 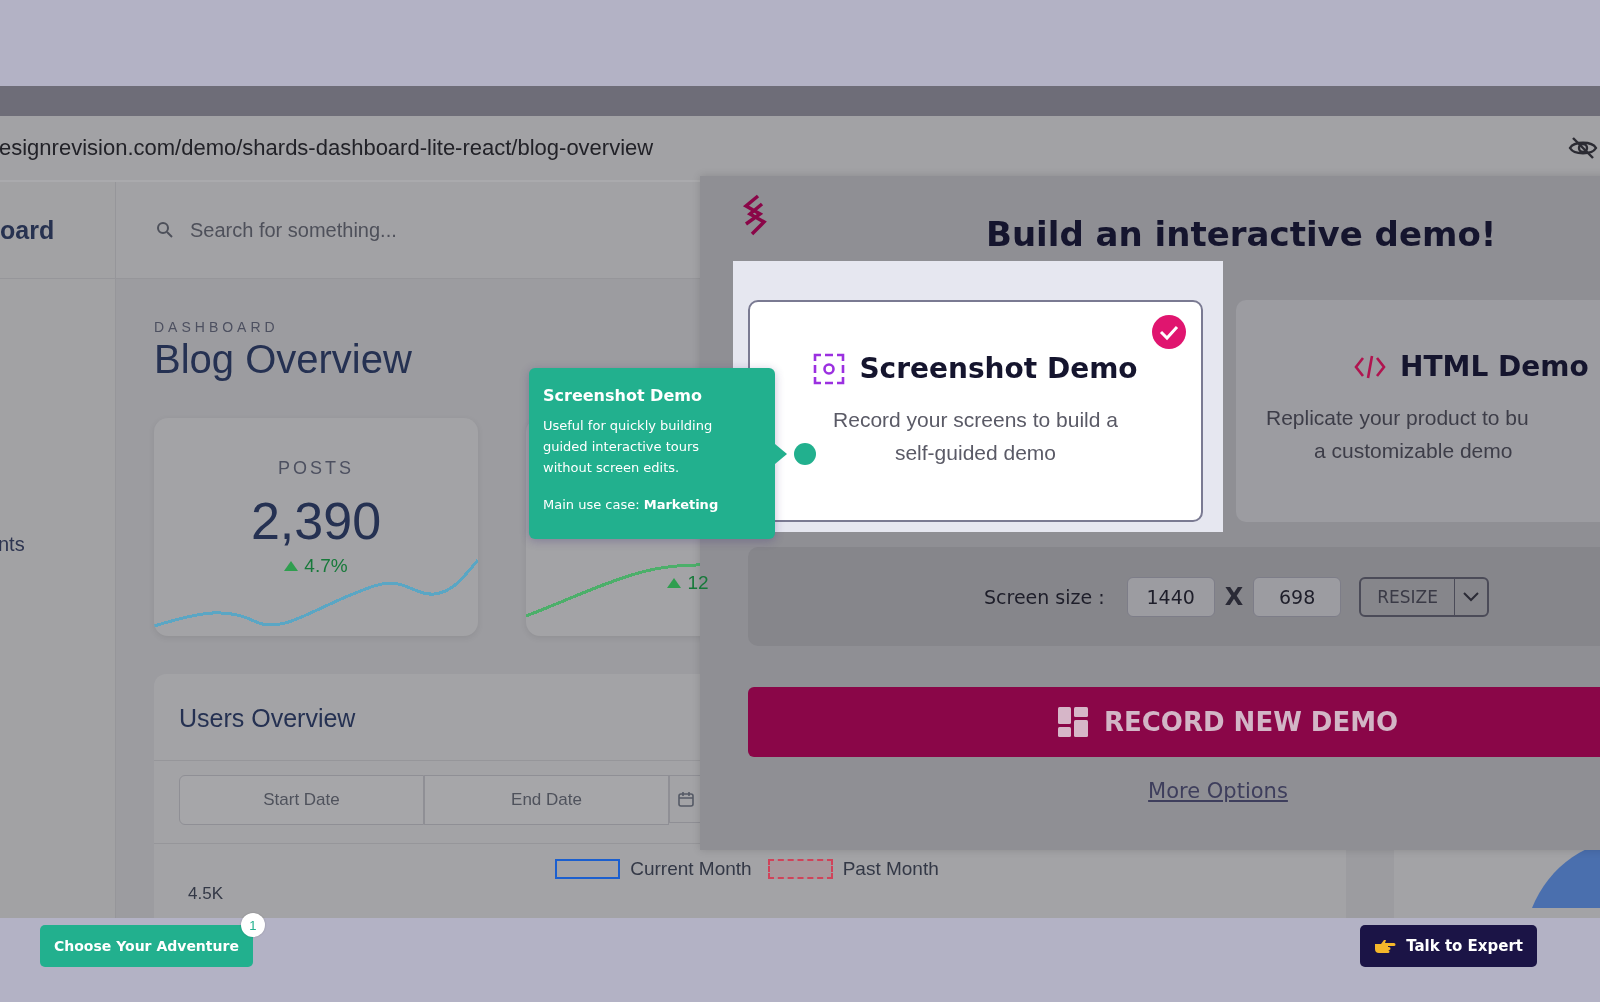 What do you see at coordinates (1583, 148) in the screenshot?
I see `hidden-eye-icon` at bounding box center [1583, 148].